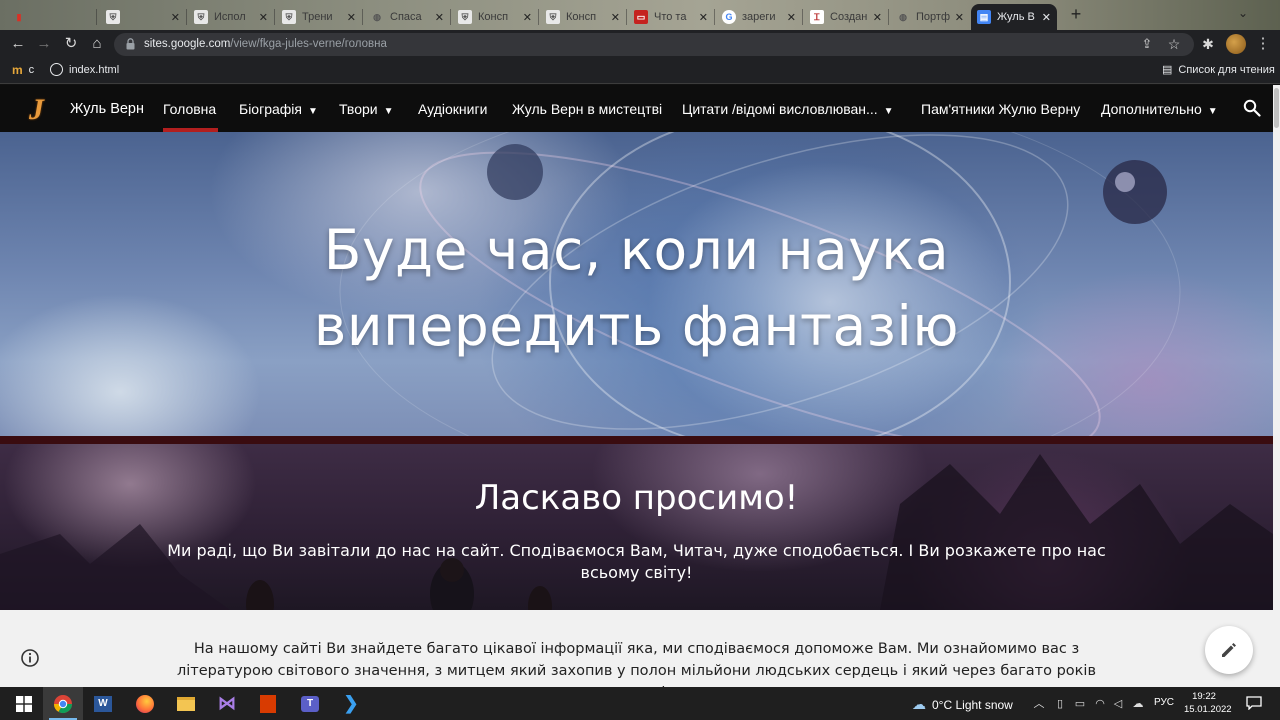 This screenshot has width=1280, height=720. What do you see at coordinates (186, 703) in the screenshot?
I see `explorer-icon` at bounding box center [186, 703].